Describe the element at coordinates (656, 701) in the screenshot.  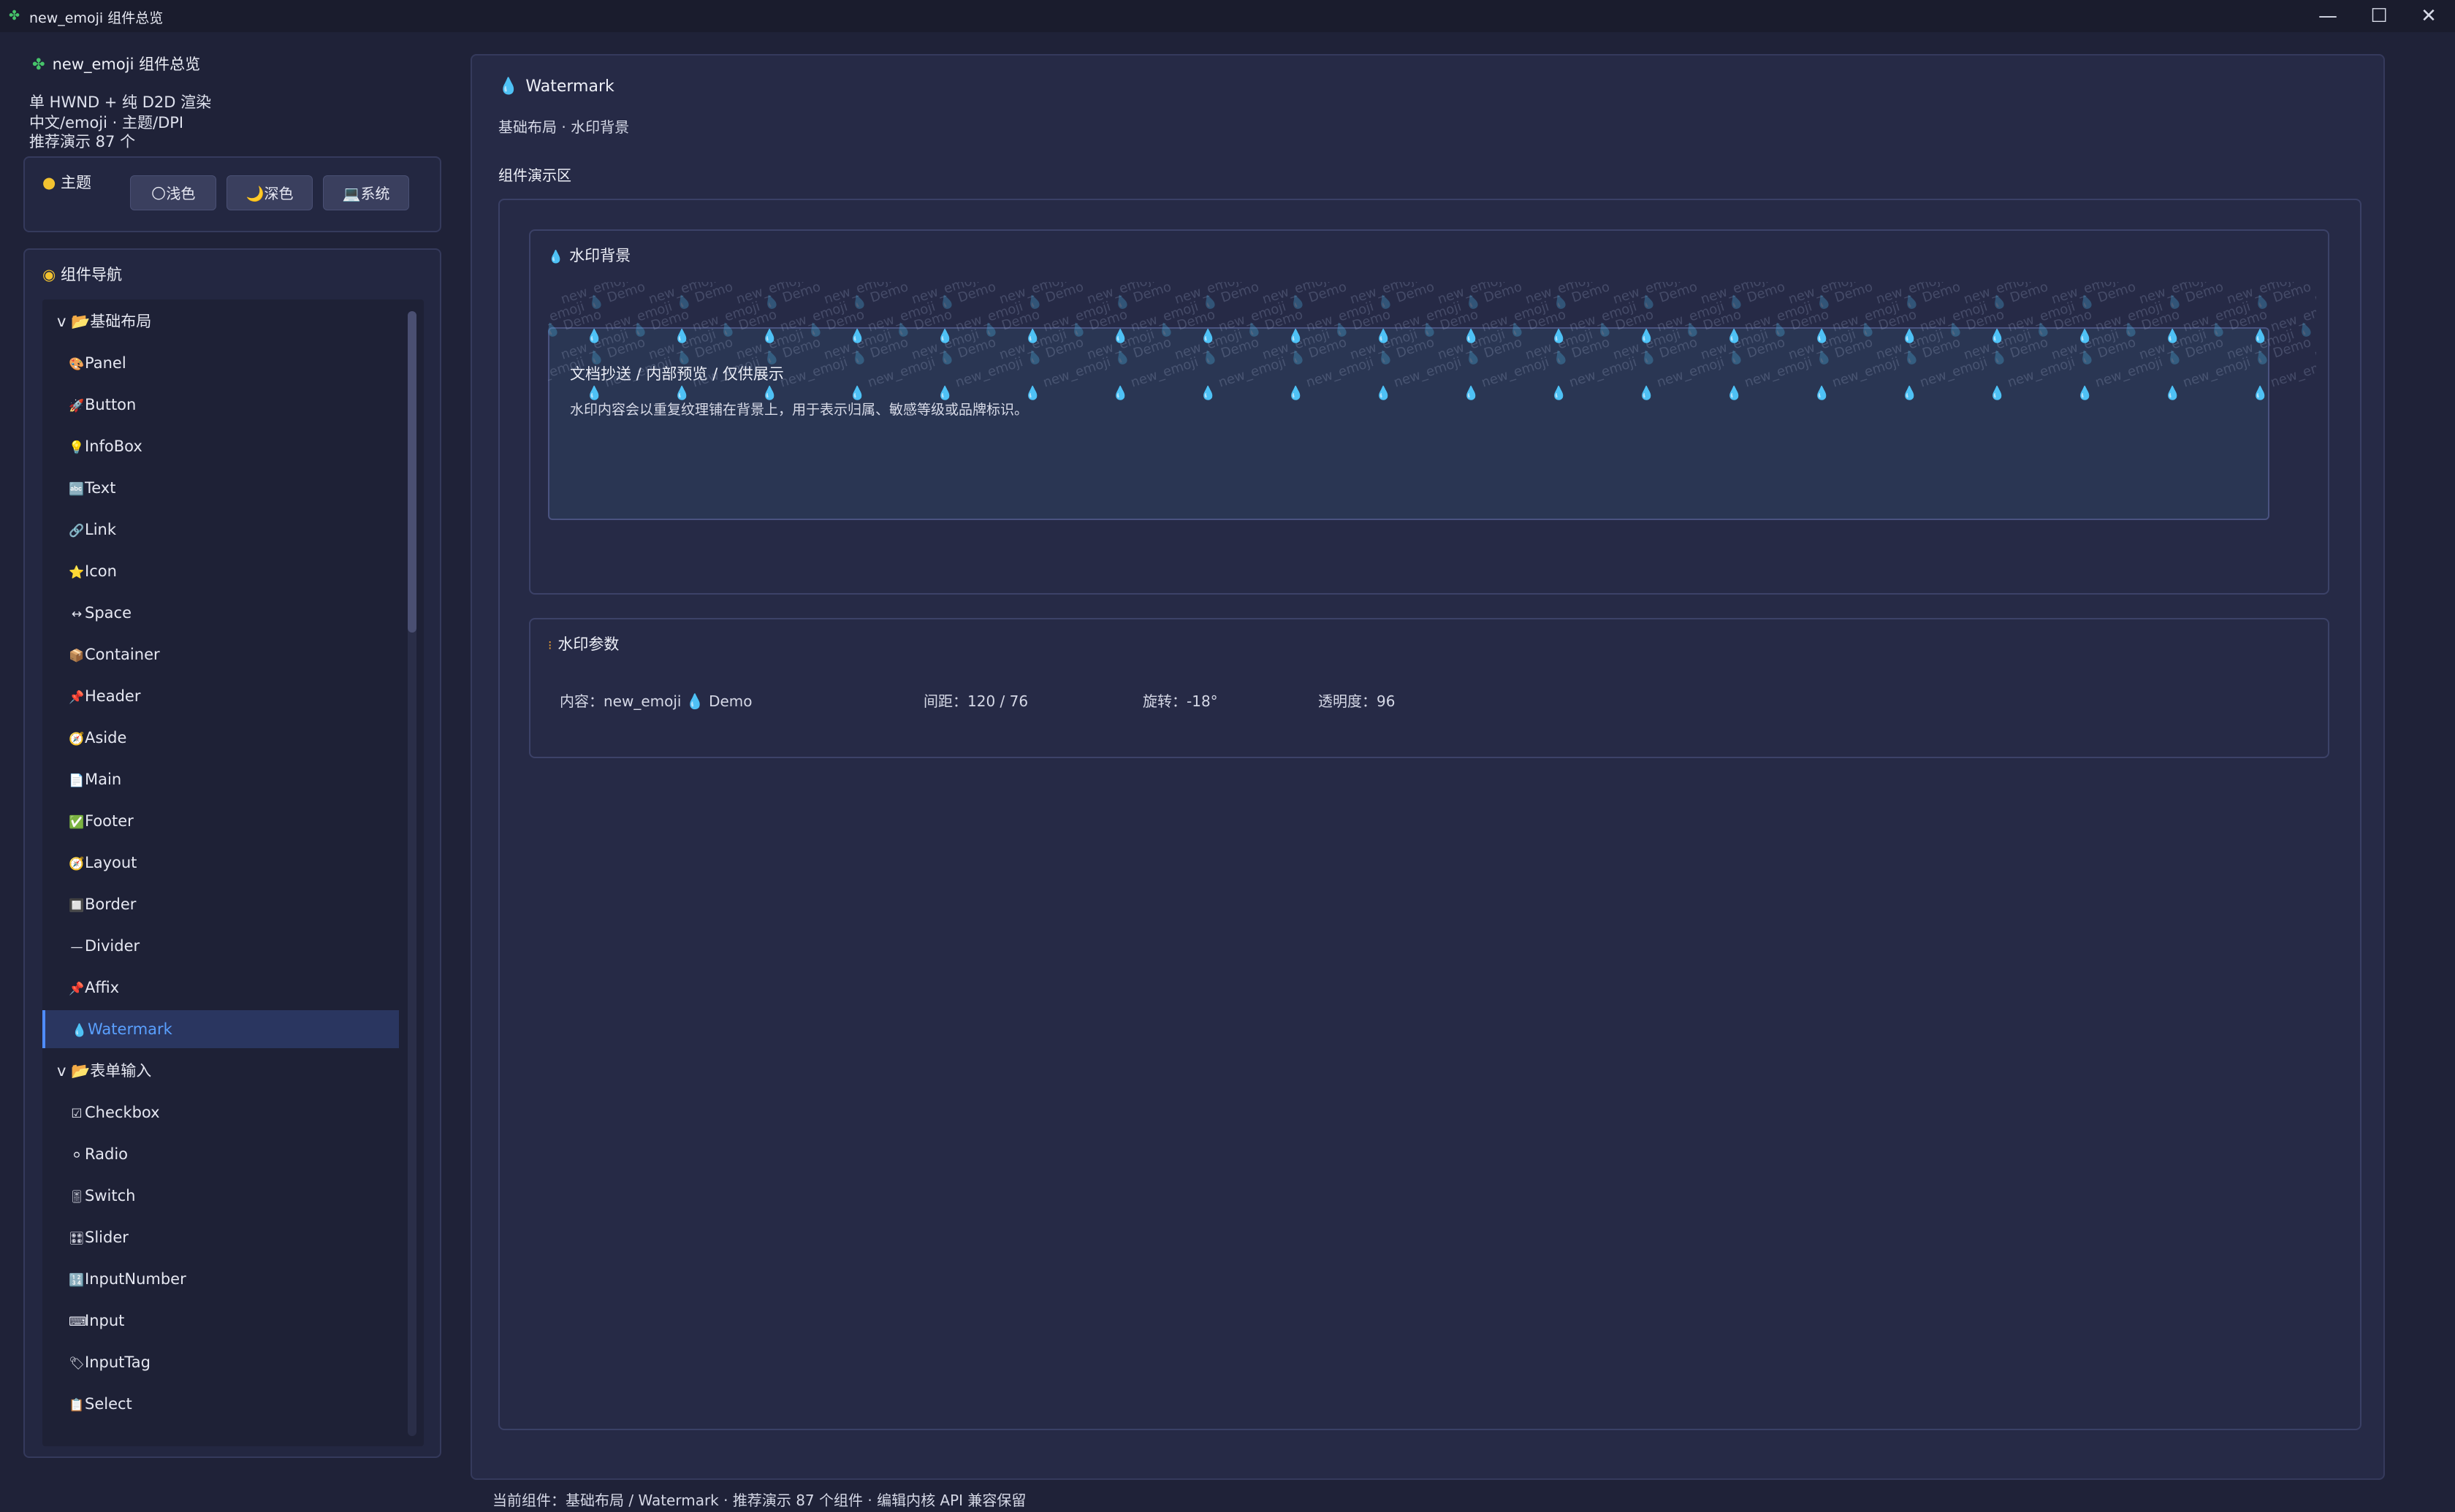
I see `param-content: 内容：new_emoji 💧 Demo` at that location.